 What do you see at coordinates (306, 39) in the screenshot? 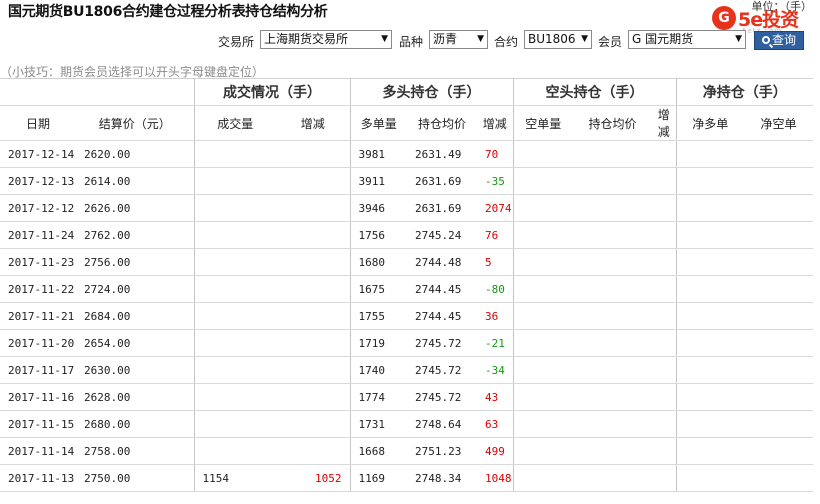
I see `exchange-value: 上海期货交易所` at bounding box center [306, 39].